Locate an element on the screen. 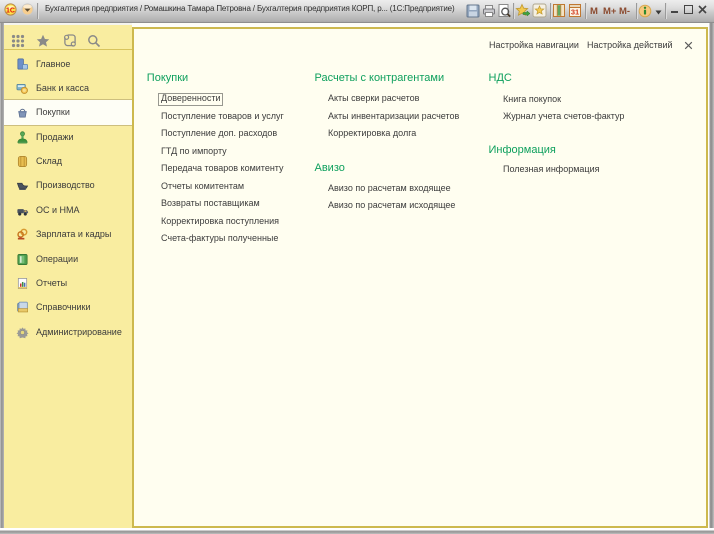 This screenshot has height=534, width=714. svg-text: 1С is located at coordinates (10, 10).